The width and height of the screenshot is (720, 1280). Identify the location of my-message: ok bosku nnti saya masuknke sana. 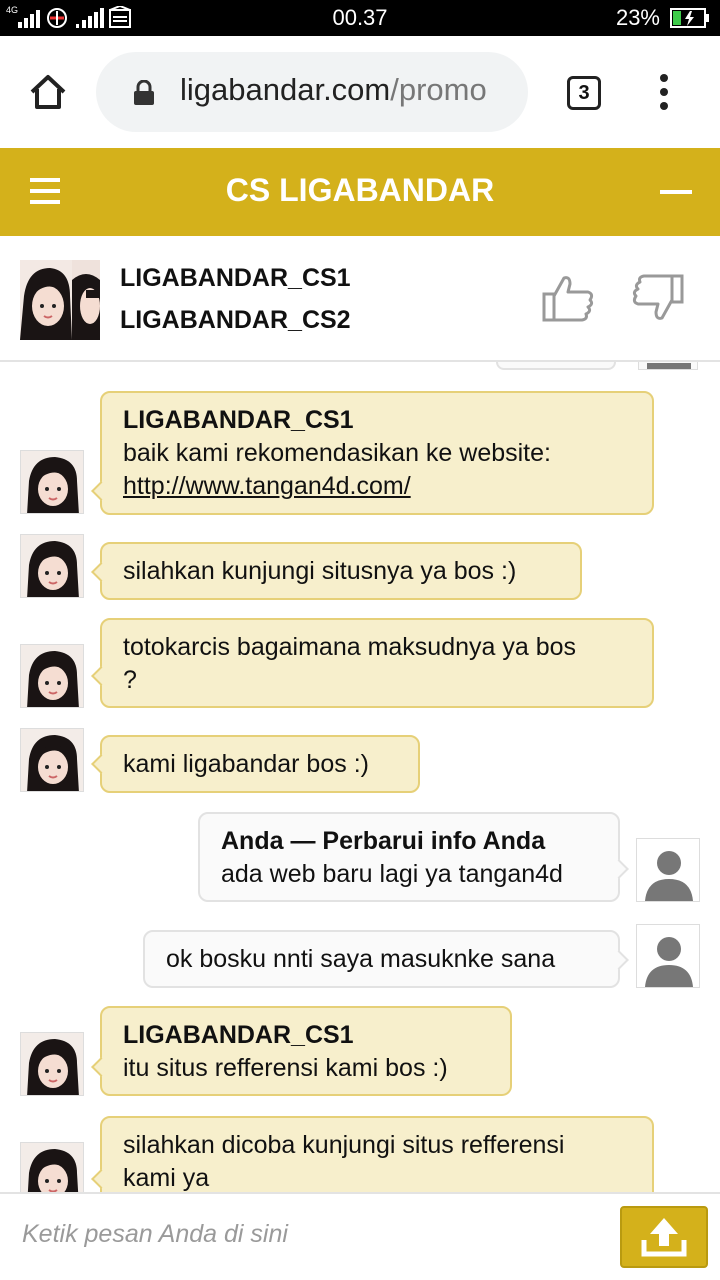
(381, 959).